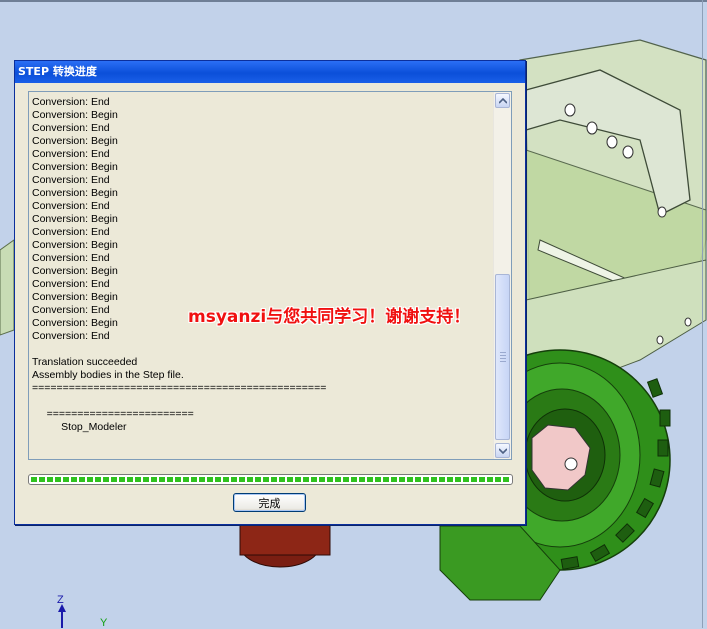 The image size is (707, 629). I want to click on conversion-progress-bar, so click(270, 479).